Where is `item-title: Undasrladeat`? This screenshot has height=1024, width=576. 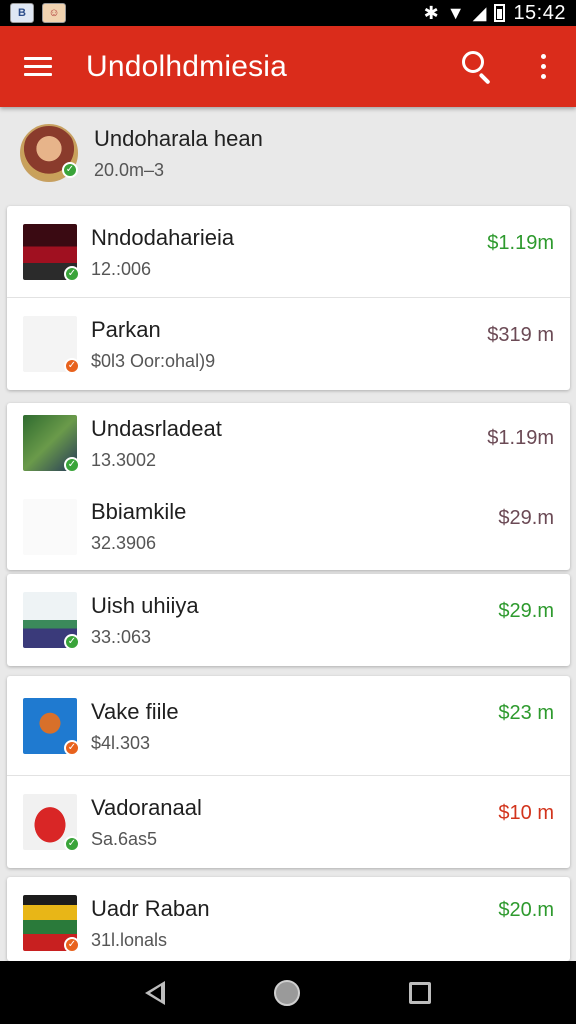
item-title: Undasrladeat is located at coordinates (156, 428).